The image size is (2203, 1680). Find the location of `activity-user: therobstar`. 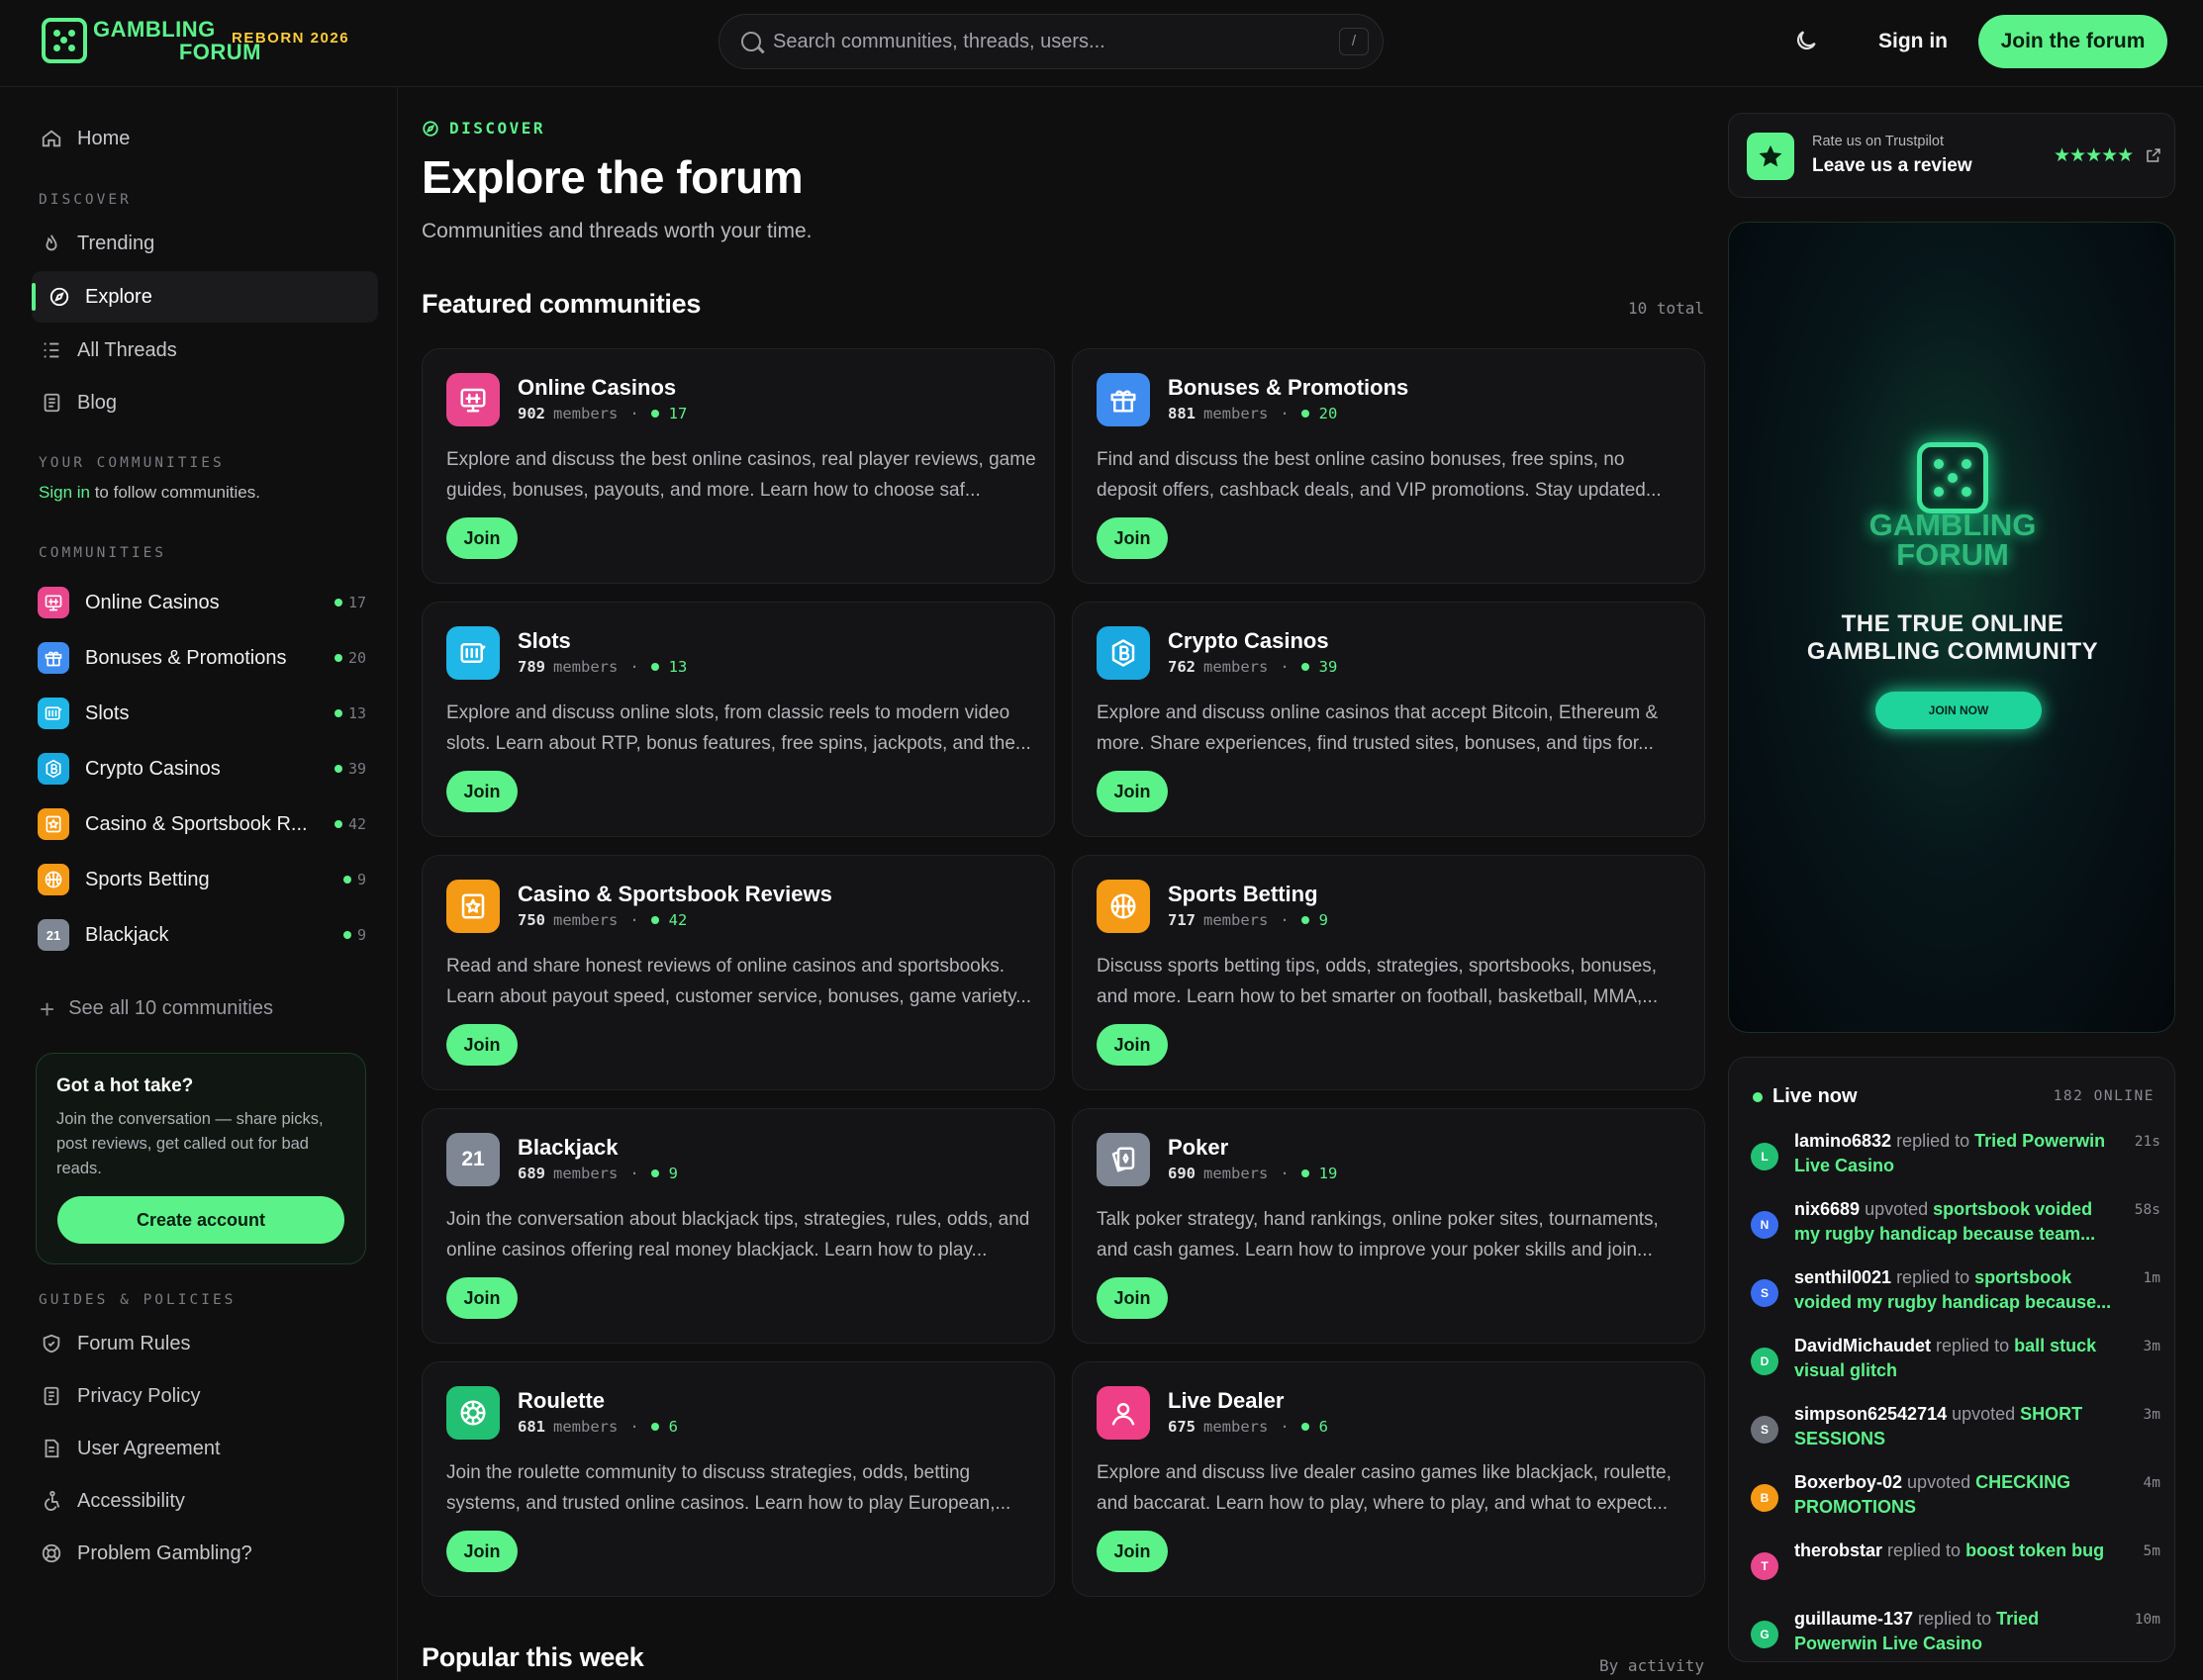

activity-user: therobstar is located at coordinates (1838, 1550).